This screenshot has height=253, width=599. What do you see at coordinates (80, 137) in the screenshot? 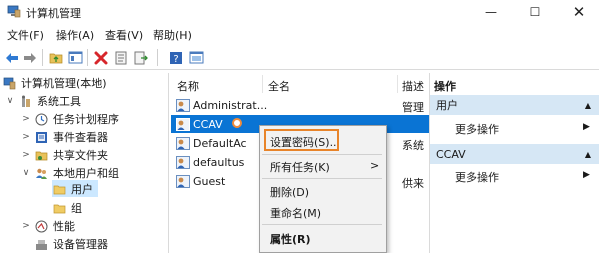
I see `tree-item-label: 事件查看器` at bounding box center [80, 137].